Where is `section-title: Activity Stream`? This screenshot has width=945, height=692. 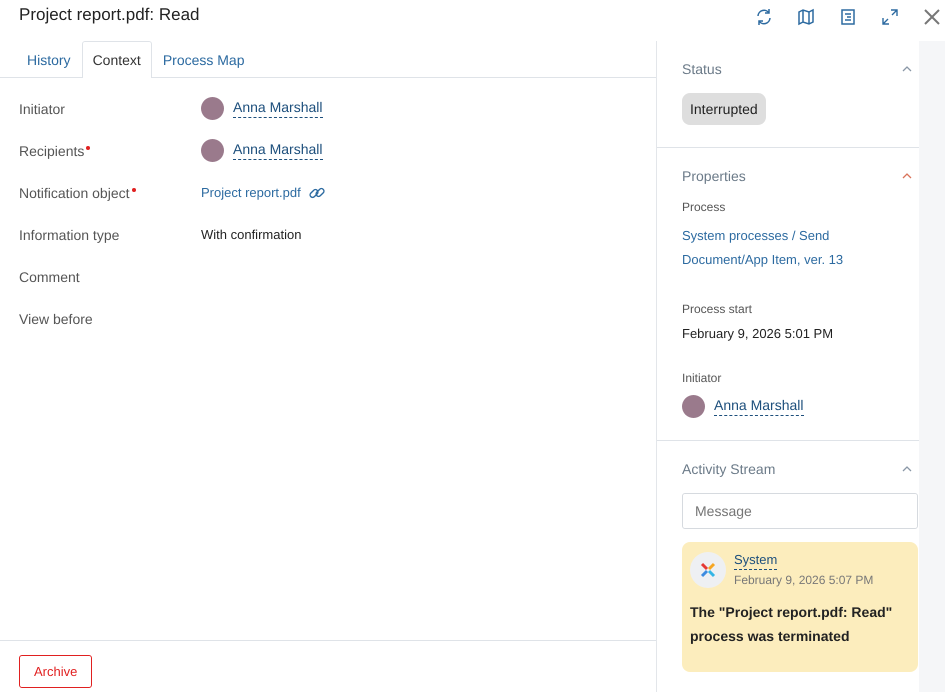 section-title: Activity Stream is located at coordinates (729, 469).